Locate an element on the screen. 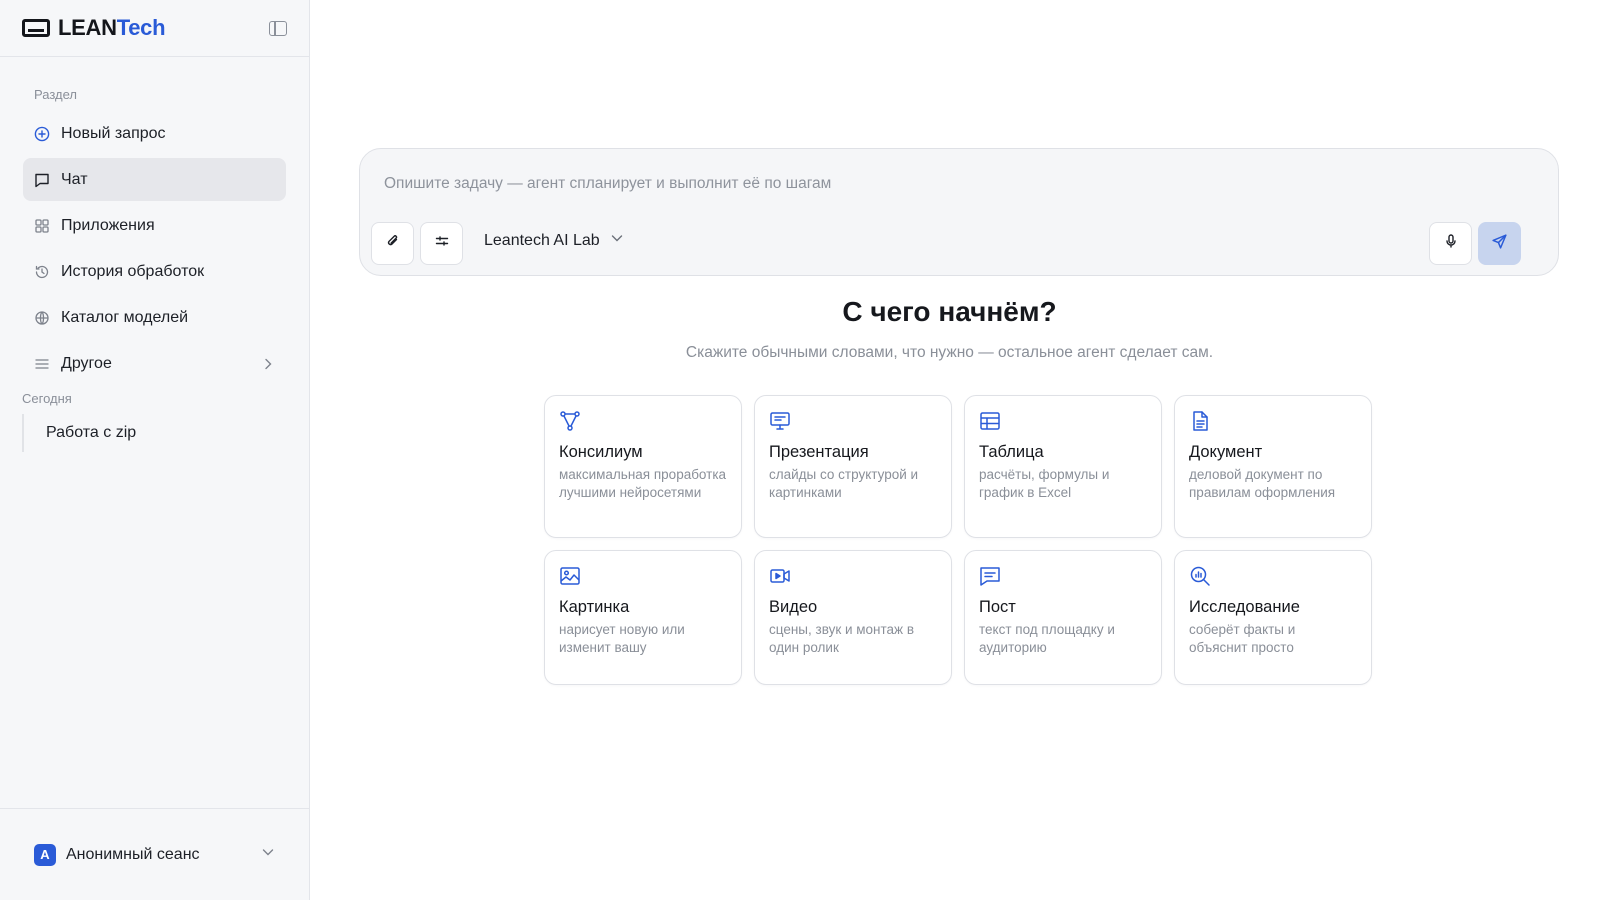 The image size is (1600, 900). voice-input-button is located at coordinates (1450, 243).